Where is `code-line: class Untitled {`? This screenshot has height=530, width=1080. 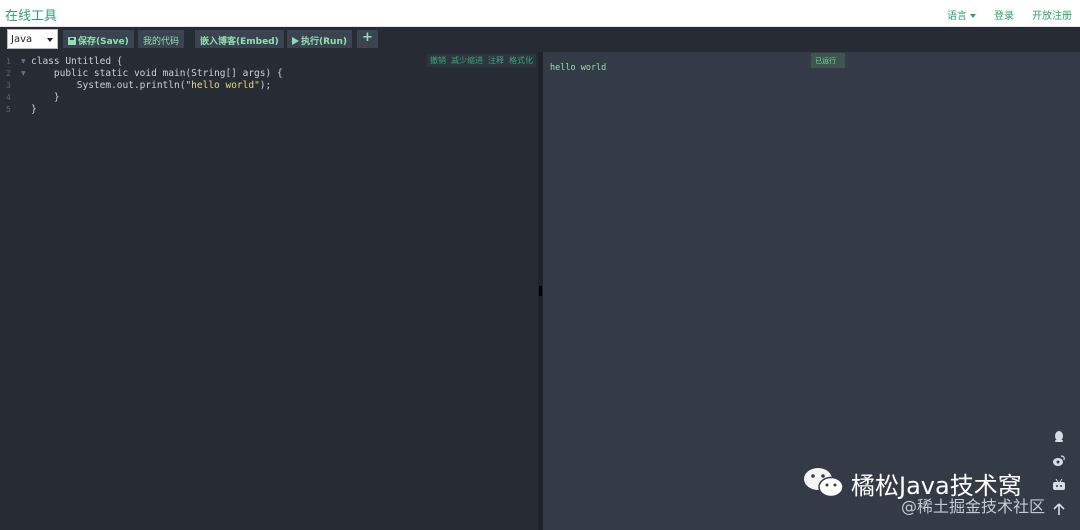
code-line: class Untitled { is located at coordinates (77, 61).